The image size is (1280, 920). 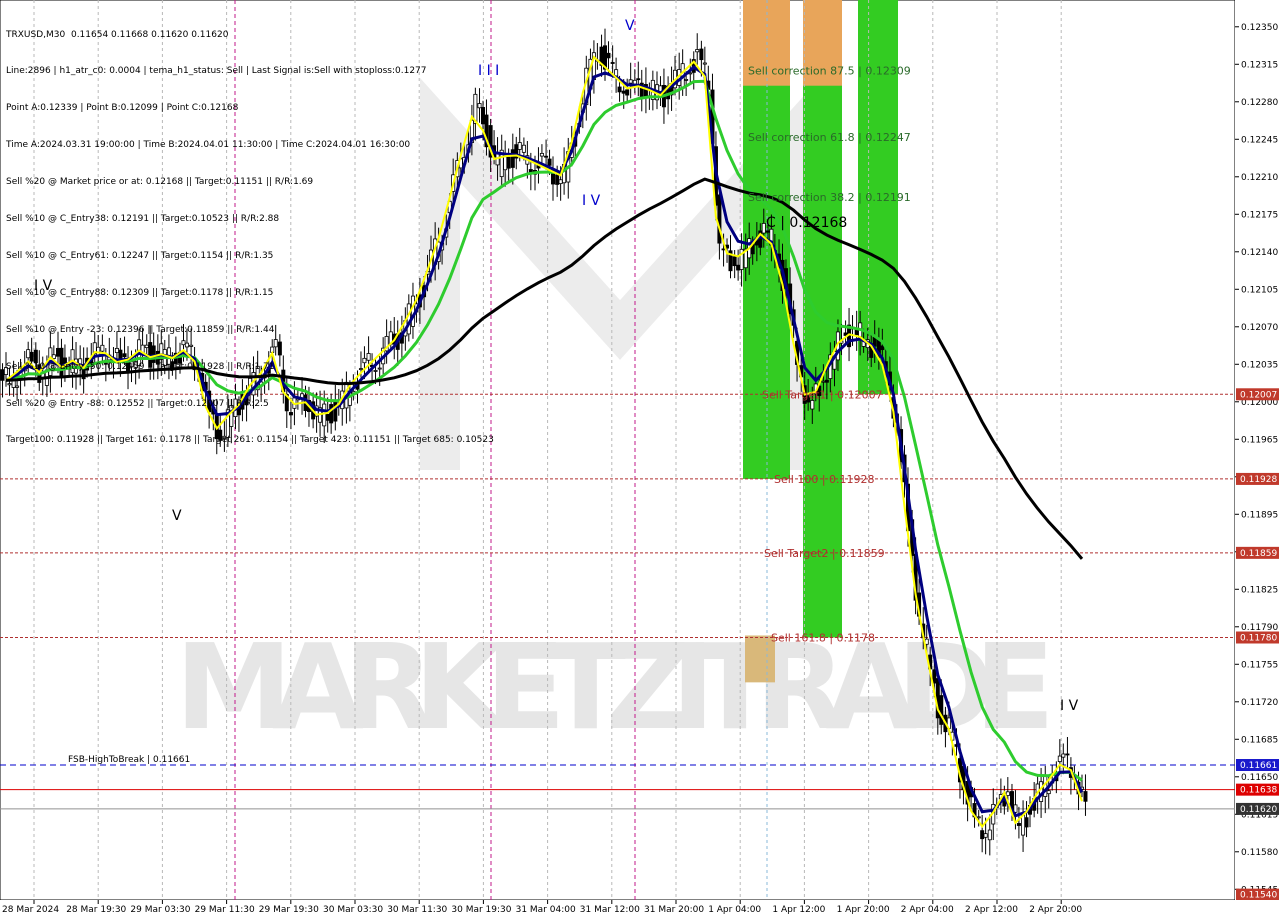 What do you see at coordinates (1258, 810) in the screenshot?
I see `current-badge: 0.11620` at bounding box center [1258, 810].